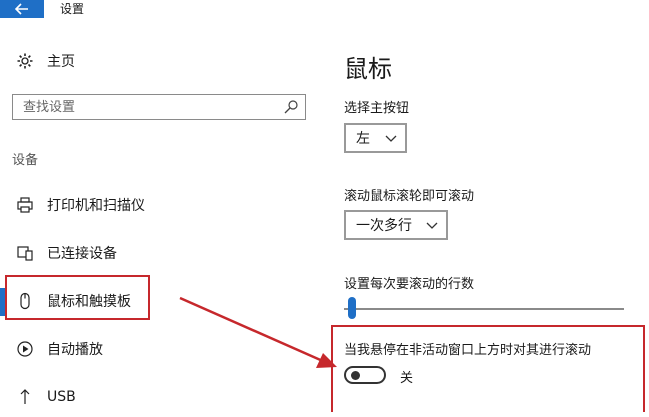 The image size is (649, 417). What do you see at coordinates (61, 62) in the screenshot?
I see `sidebar-item-label: 主页` at bounding box center [61, 62].